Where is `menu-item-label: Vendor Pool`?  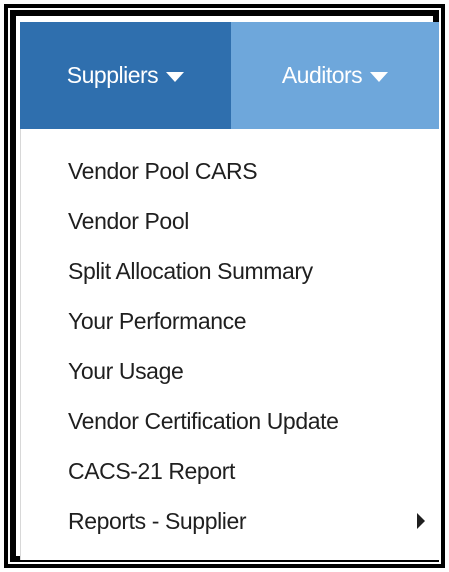 menu-item-label: Vendor Pool is located at coordinates (128, 221).